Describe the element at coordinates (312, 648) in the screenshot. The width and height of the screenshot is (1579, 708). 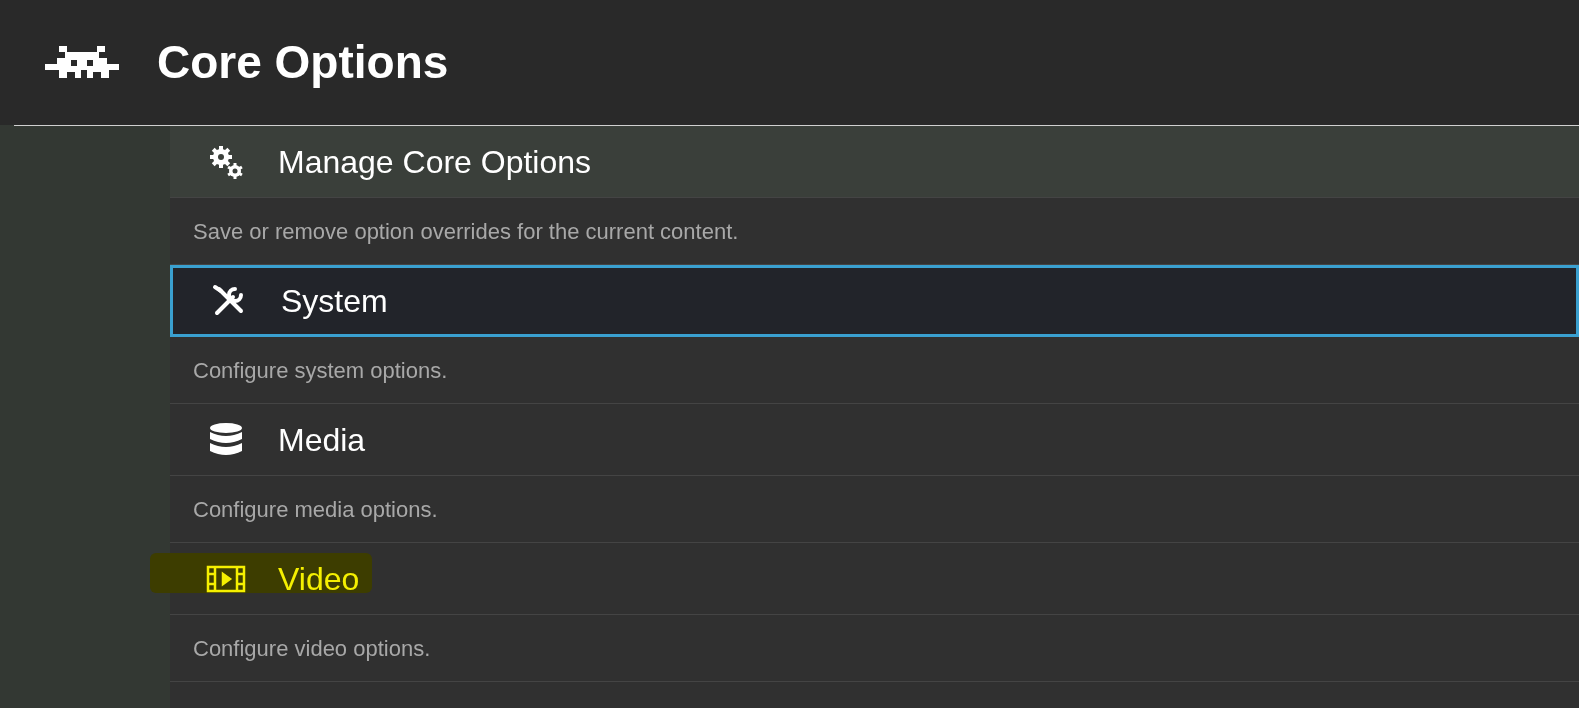
I see `item-description: Configure video options.` at that location.